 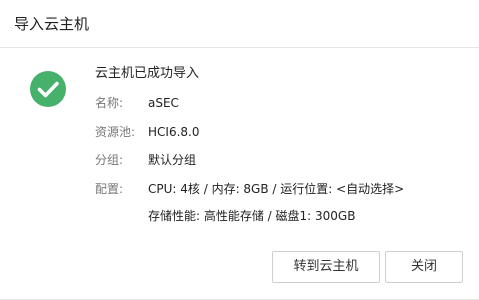 I want to click on pool-value: HCI6.8.0, so click(x=174, y=132).